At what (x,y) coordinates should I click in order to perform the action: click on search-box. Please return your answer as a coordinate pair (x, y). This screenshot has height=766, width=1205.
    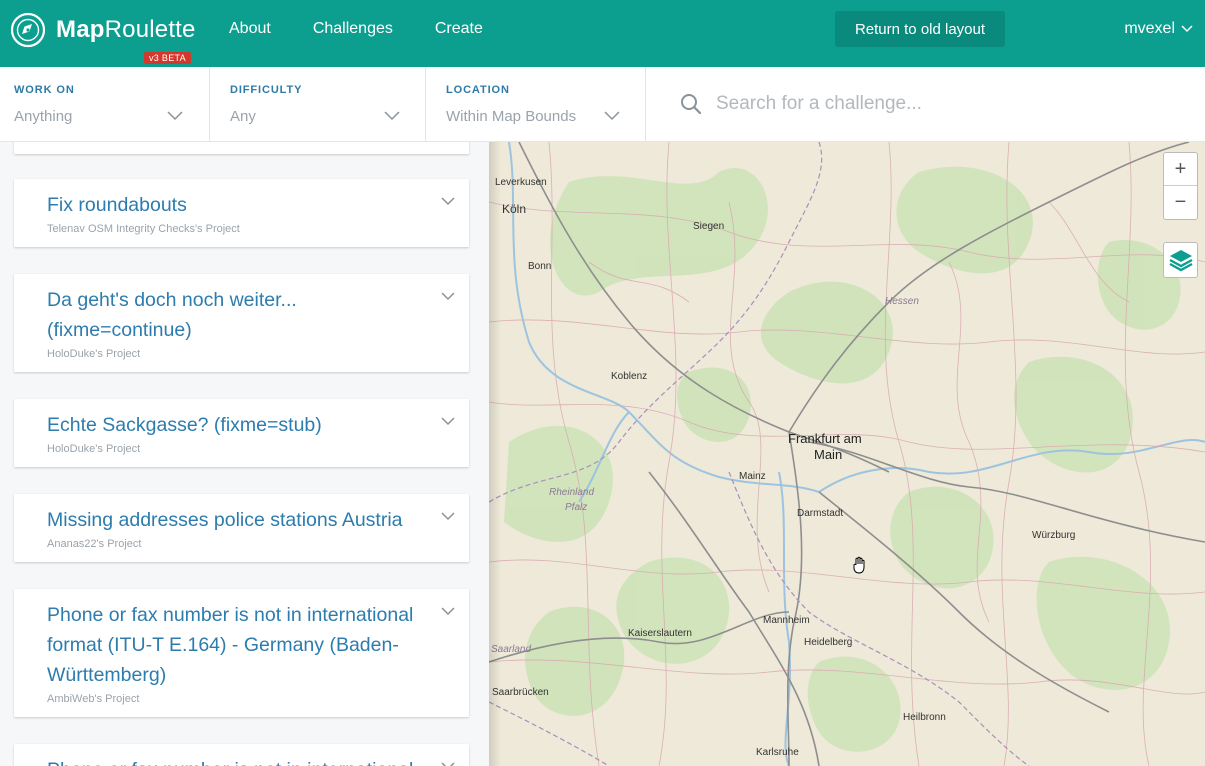
    Looking at the image, I should click on (925, 104).